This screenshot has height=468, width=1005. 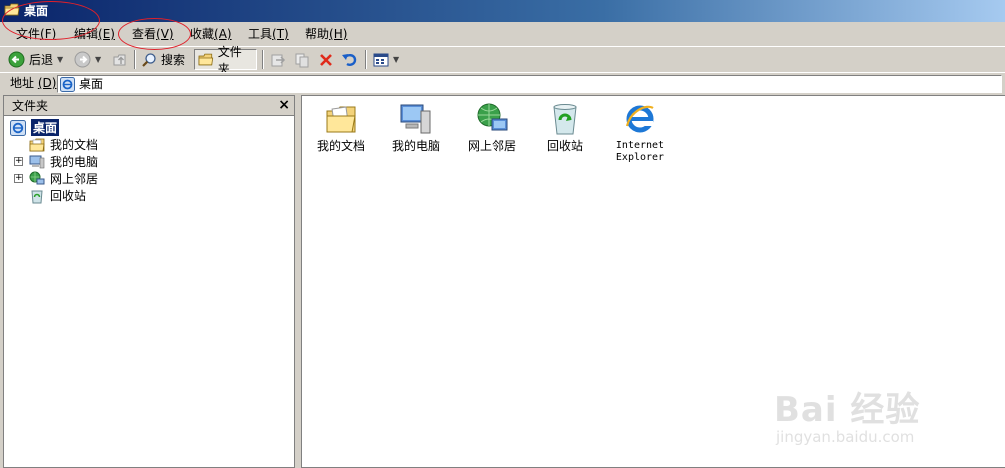 I want to click on tree-item-network-places: 网上邻居, so click(x=63, y=178).